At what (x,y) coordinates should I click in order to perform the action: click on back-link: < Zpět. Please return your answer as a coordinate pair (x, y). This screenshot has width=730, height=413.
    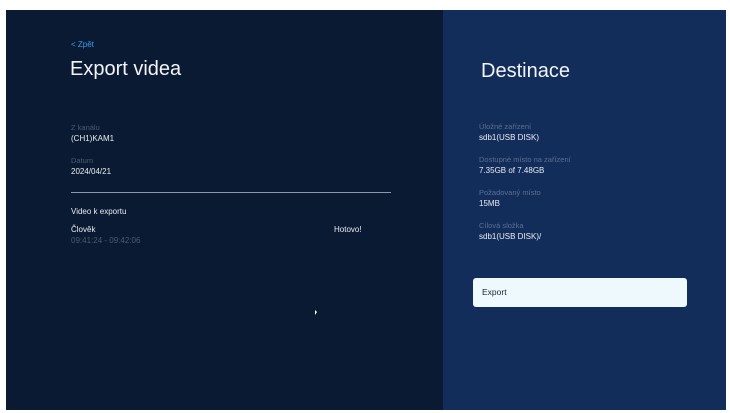
    Looking at the image, I should click on (82, 44).